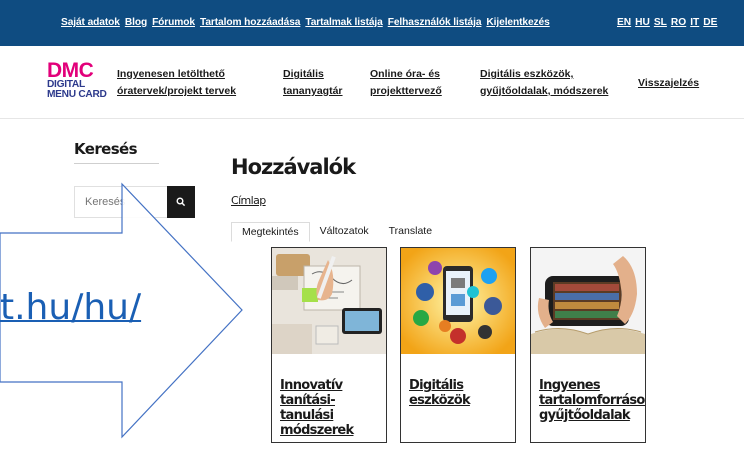  Describe the element at coordinates (526, 74) in the screenshot. I see `nav-digital-tools-line1: Digitális eszközök,` at that location.